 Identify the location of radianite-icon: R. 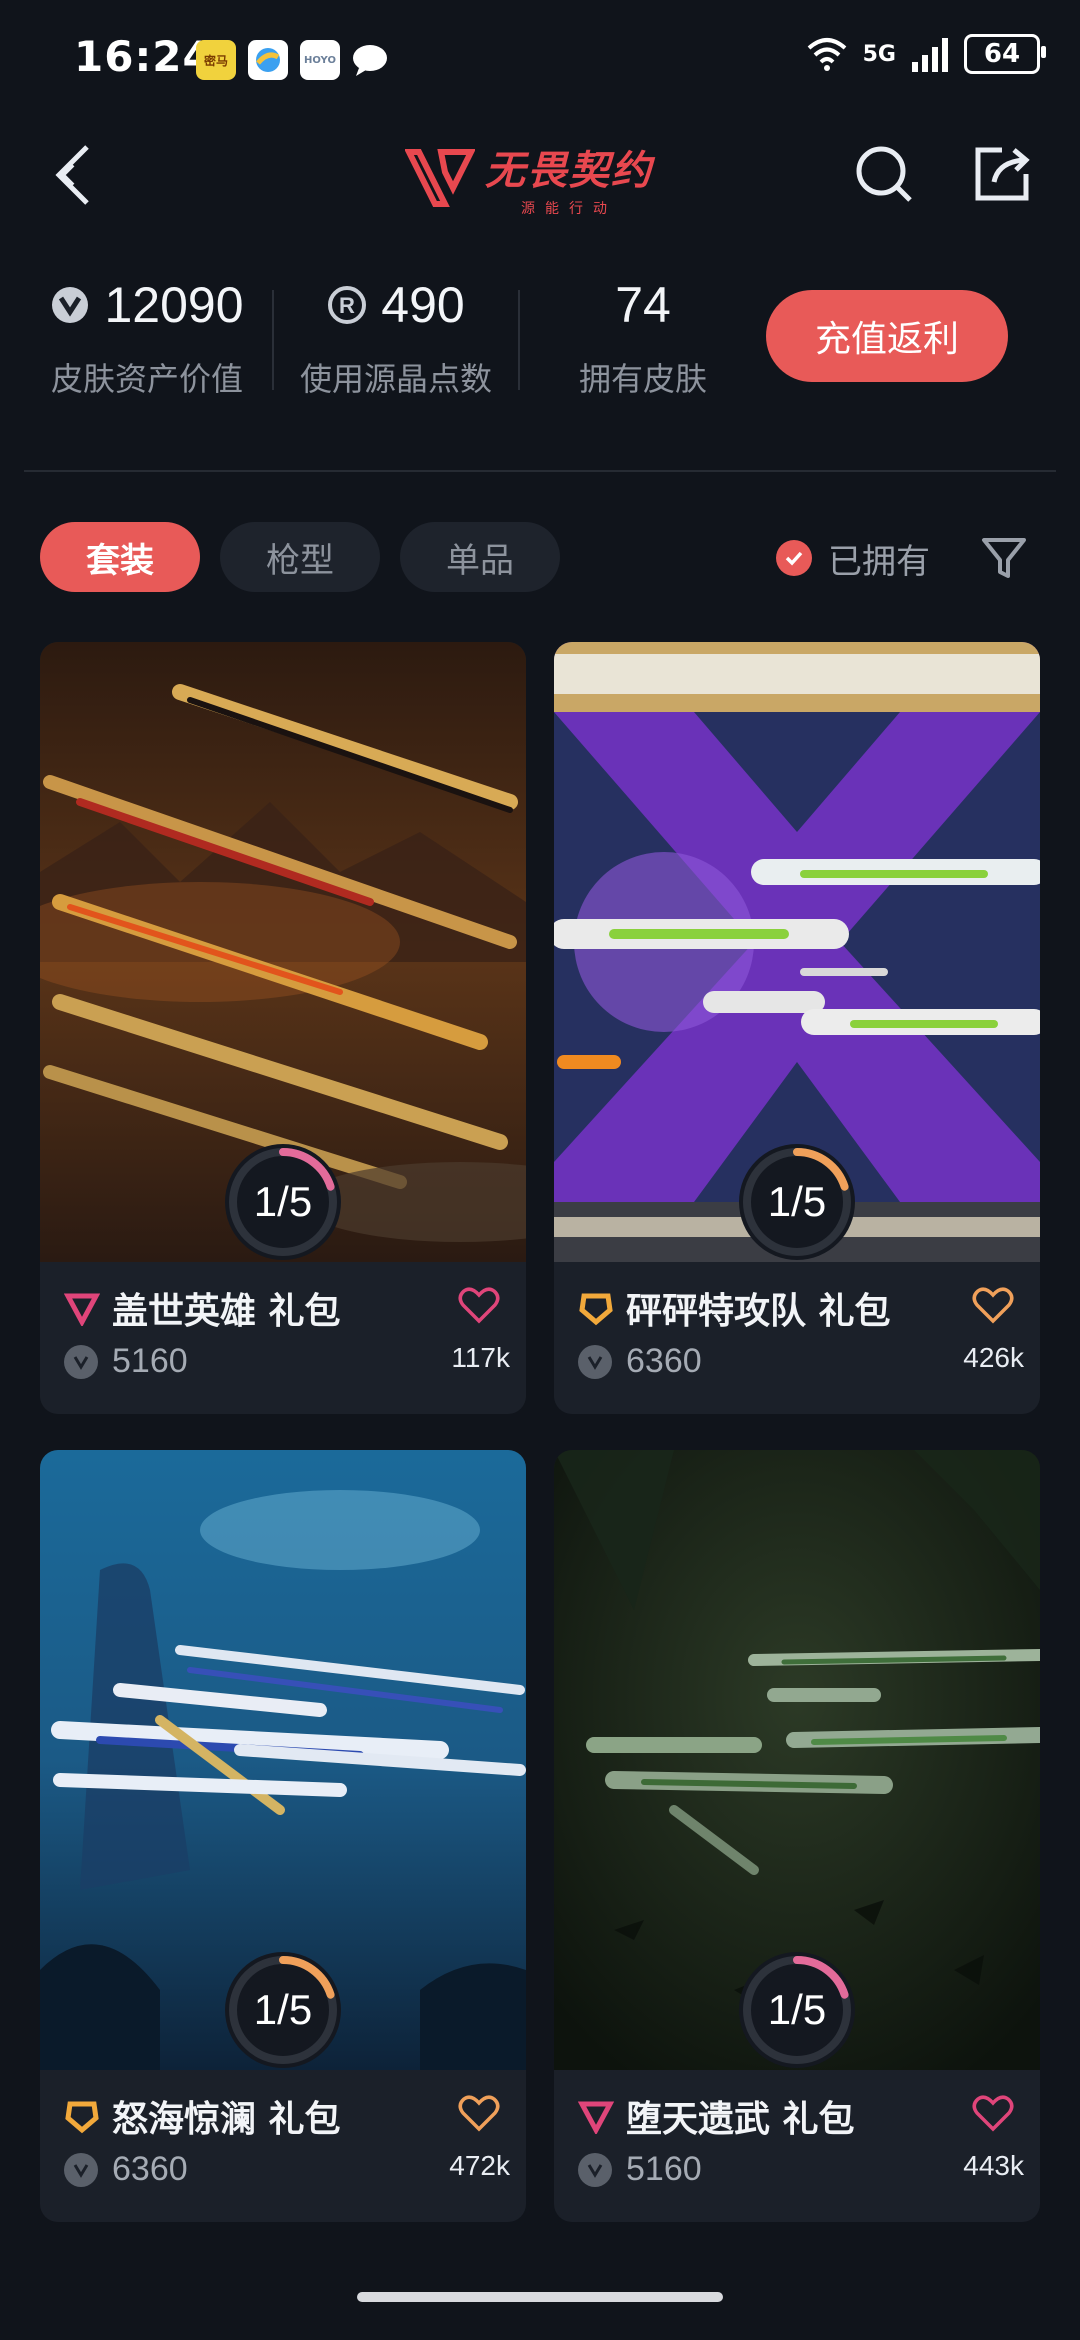
(347, 305).